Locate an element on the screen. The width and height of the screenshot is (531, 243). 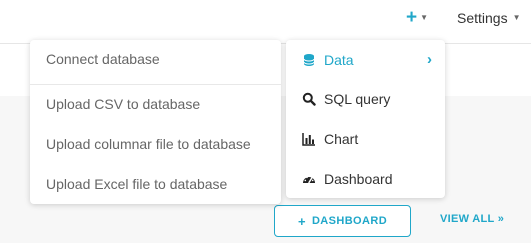
menu-item-label: Data is located at coordinates (339, 60).